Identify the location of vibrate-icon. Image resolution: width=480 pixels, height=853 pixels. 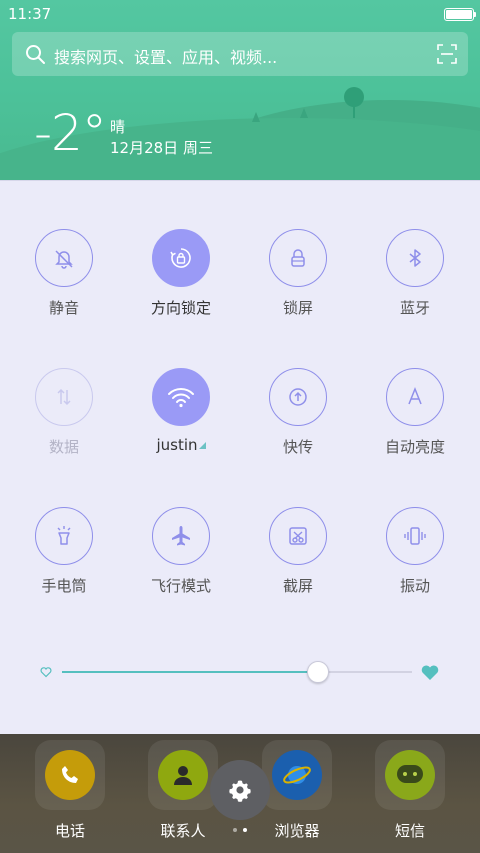
(415, 536).